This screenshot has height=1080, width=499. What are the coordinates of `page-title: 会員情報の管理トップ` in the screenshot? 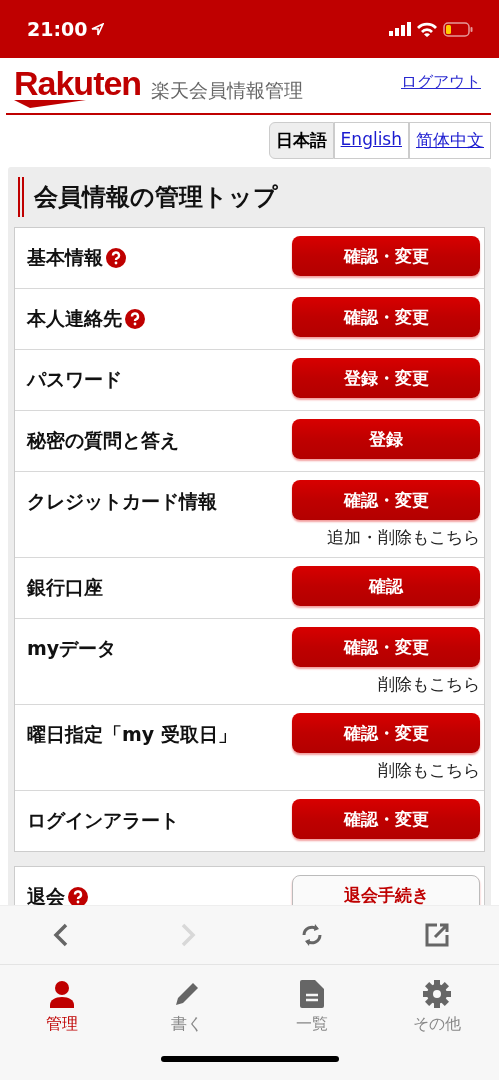 It's located at (251, 197).